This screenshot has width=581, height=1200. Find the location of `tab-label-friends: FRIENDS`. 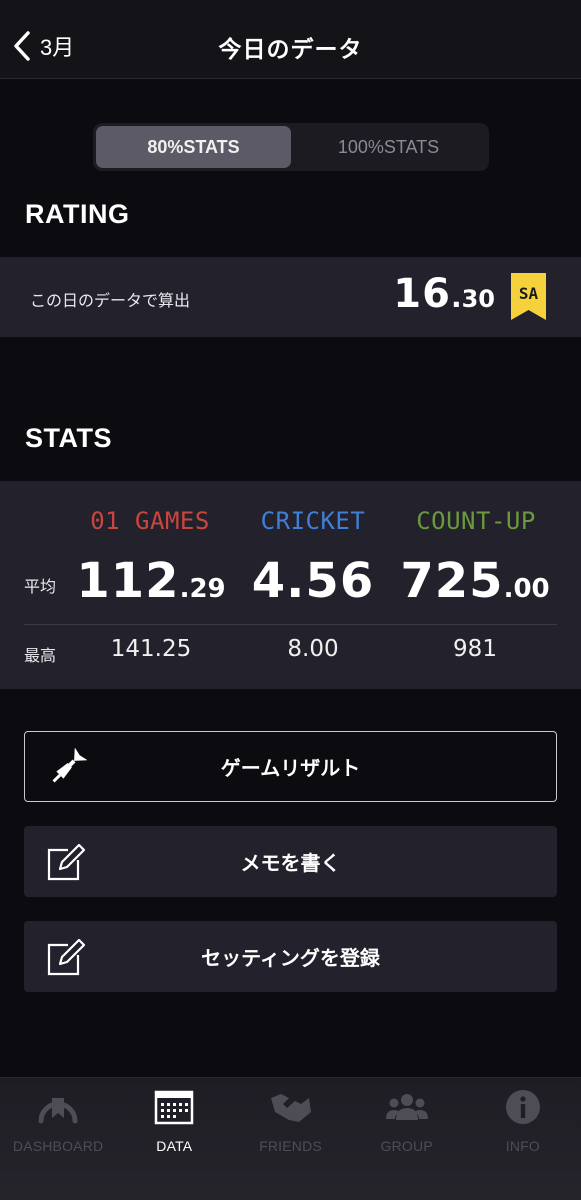

tab-label-friends: FRIENDS is located at coordinates (290, 1146).